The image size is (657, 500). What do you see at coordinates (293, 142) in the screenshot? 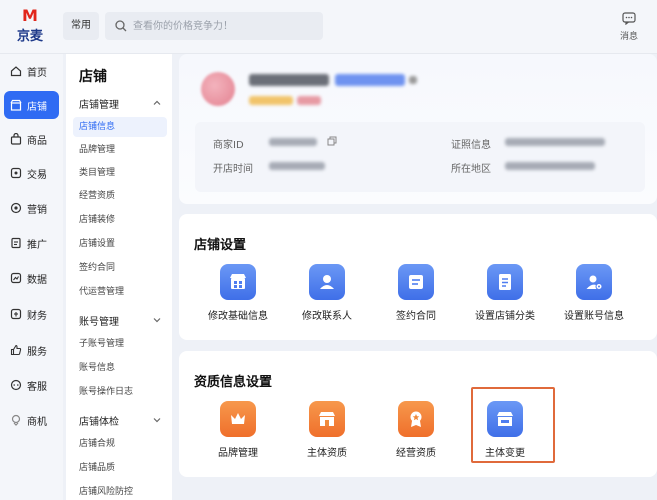
I see `merchant-id-value` at bounding box center [293, 142].